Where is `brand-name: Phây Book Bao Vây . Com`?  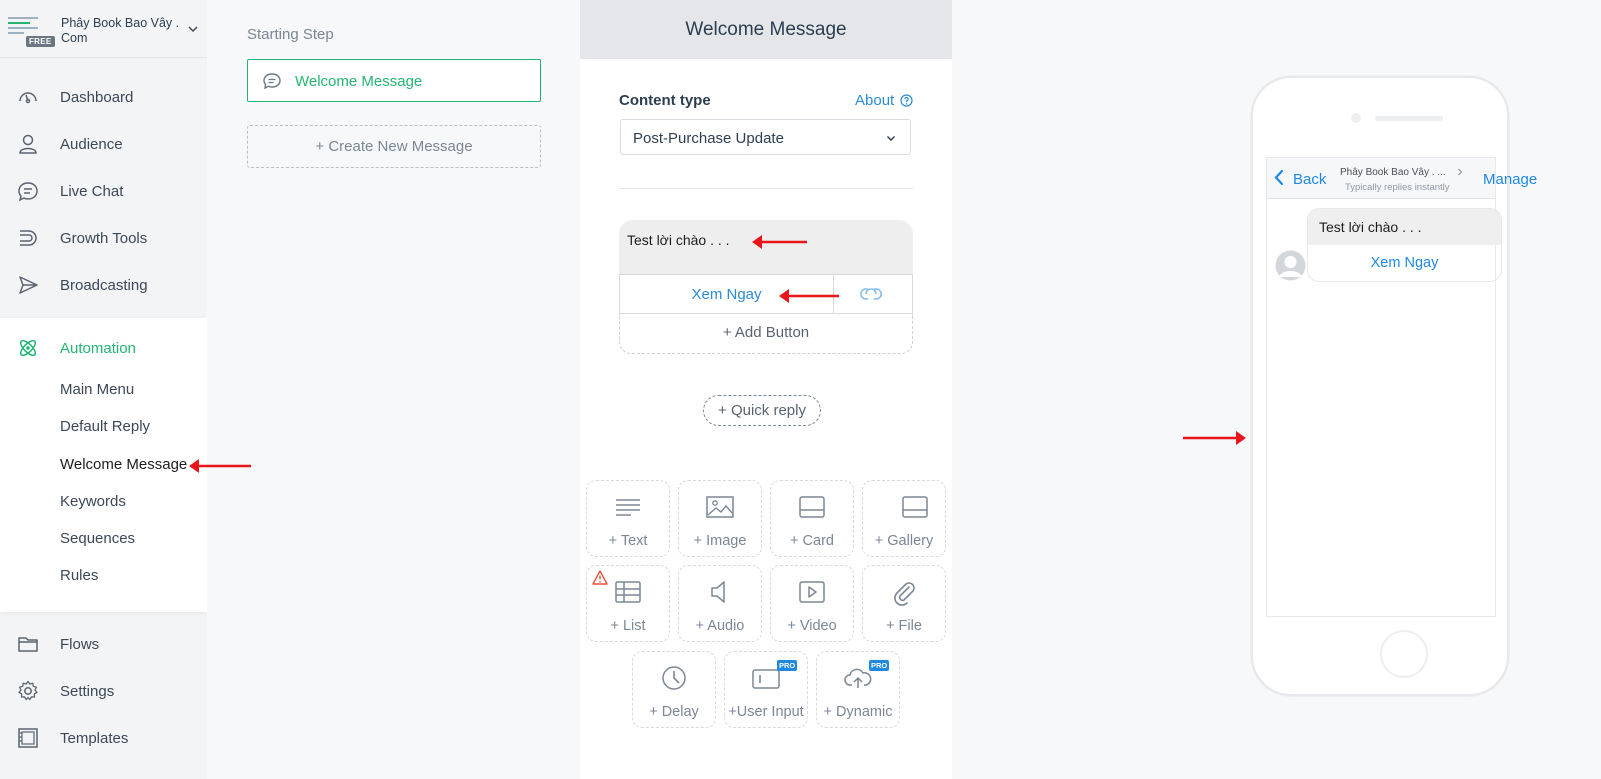
brand-name: Phây Book Bao Vây . Com is located at coordinates (120, 30).